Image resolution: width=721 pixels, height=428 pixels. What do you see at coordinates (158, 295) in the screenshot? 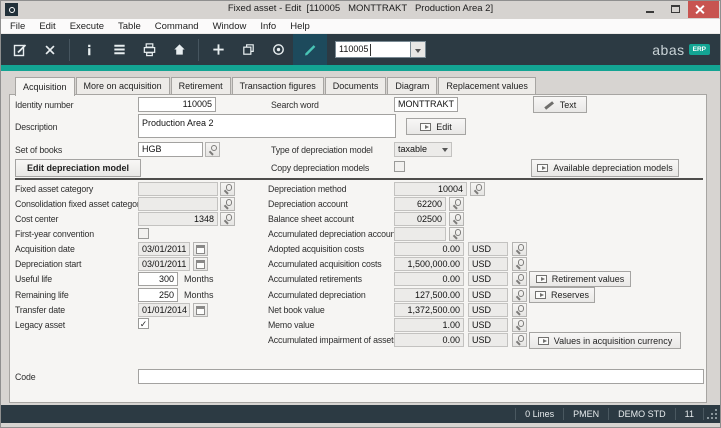
I see `remaining-life-field: 250` at bounding box center [158, 295].